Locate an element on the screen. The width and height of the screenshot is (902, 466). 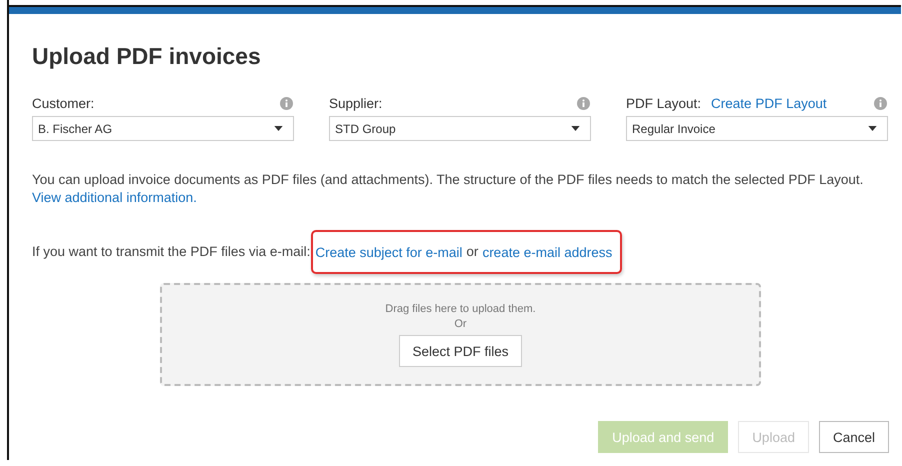
select-files-button: Select PDF files is located at coordinates (460, 351).